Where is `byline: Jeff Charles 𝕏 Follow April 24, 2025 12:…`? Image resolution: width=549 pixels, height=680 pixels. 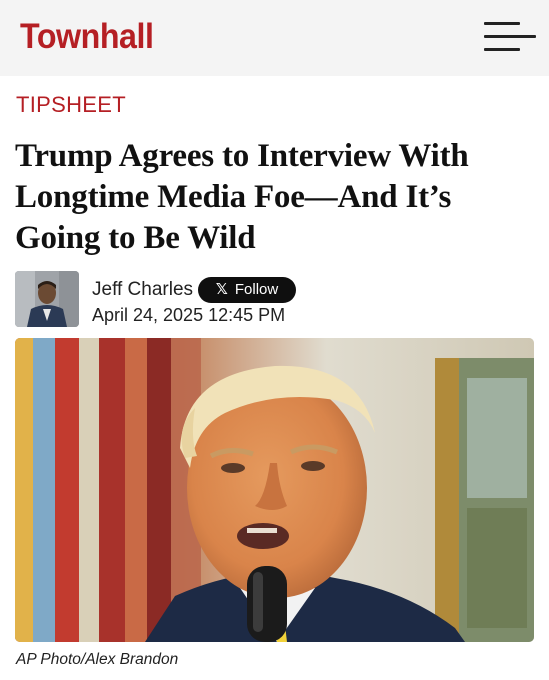
byline: Jeff Charles 𝕏 Follow April 24, 2025 12:… is located at coordinates (275, 300).